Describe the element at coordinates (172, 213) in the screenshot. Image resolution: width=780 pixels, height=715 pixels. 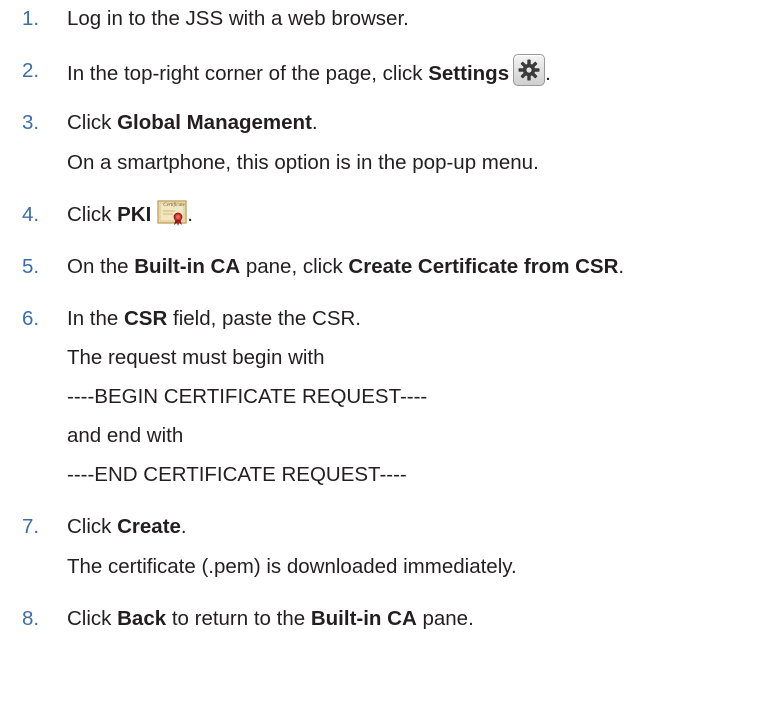
I see `certificate-icon: Certificate` at that location.